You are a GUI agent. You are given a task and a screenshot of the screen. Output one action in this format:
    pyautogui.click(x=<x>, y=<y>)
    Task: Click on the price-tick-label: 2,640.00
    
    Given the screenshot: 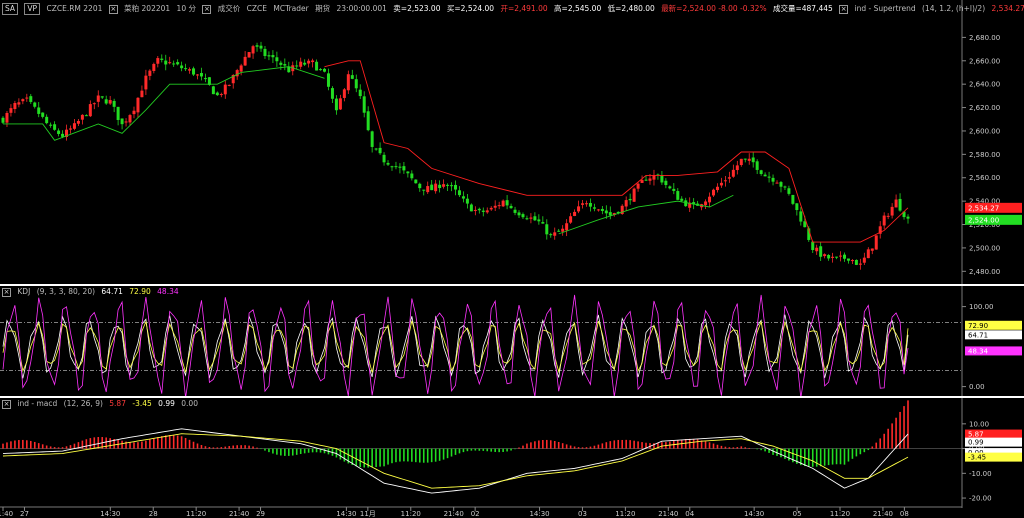 What is the action you would take?
    pyautogui.click(x=984, y=85)
    